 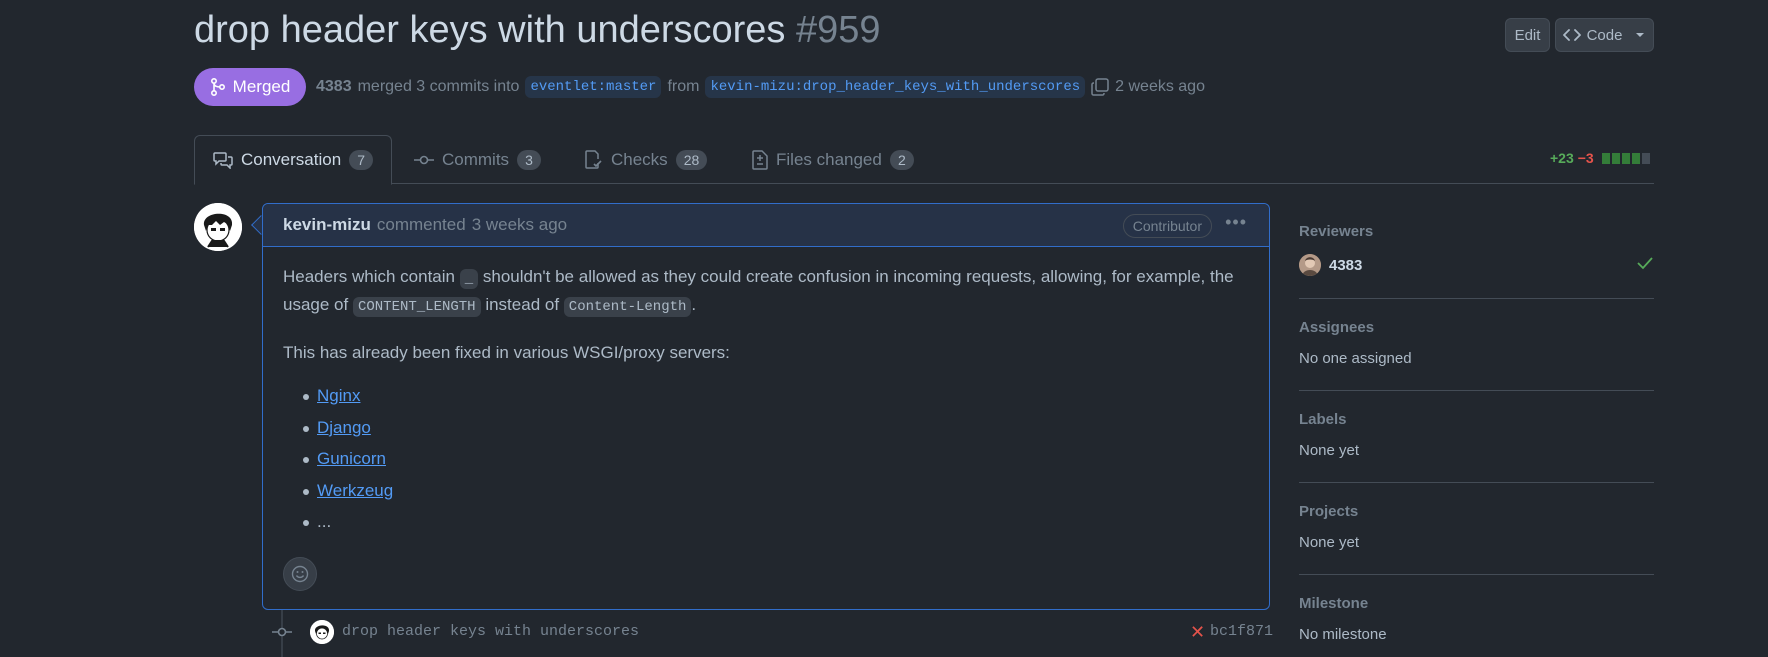 What do you see at coordinates (1167, 226) in the screenshot?
I see `contributor-badge: Contributor` at bounding box center [1167, 226].